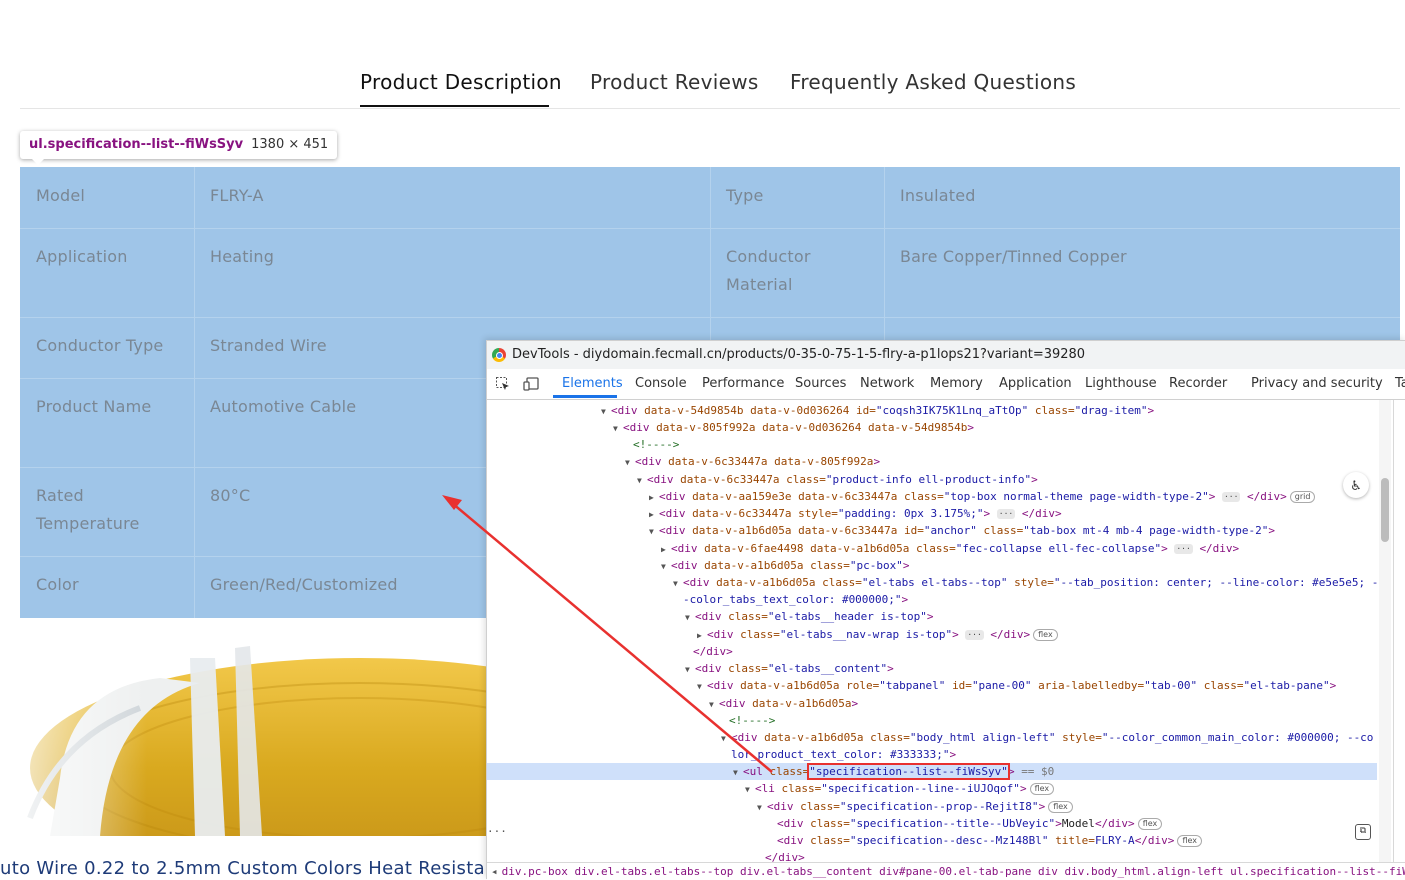 The width and height of the screenshot is (1405, 880). I want to click on styles-pane-edge, so click(1399, 631).